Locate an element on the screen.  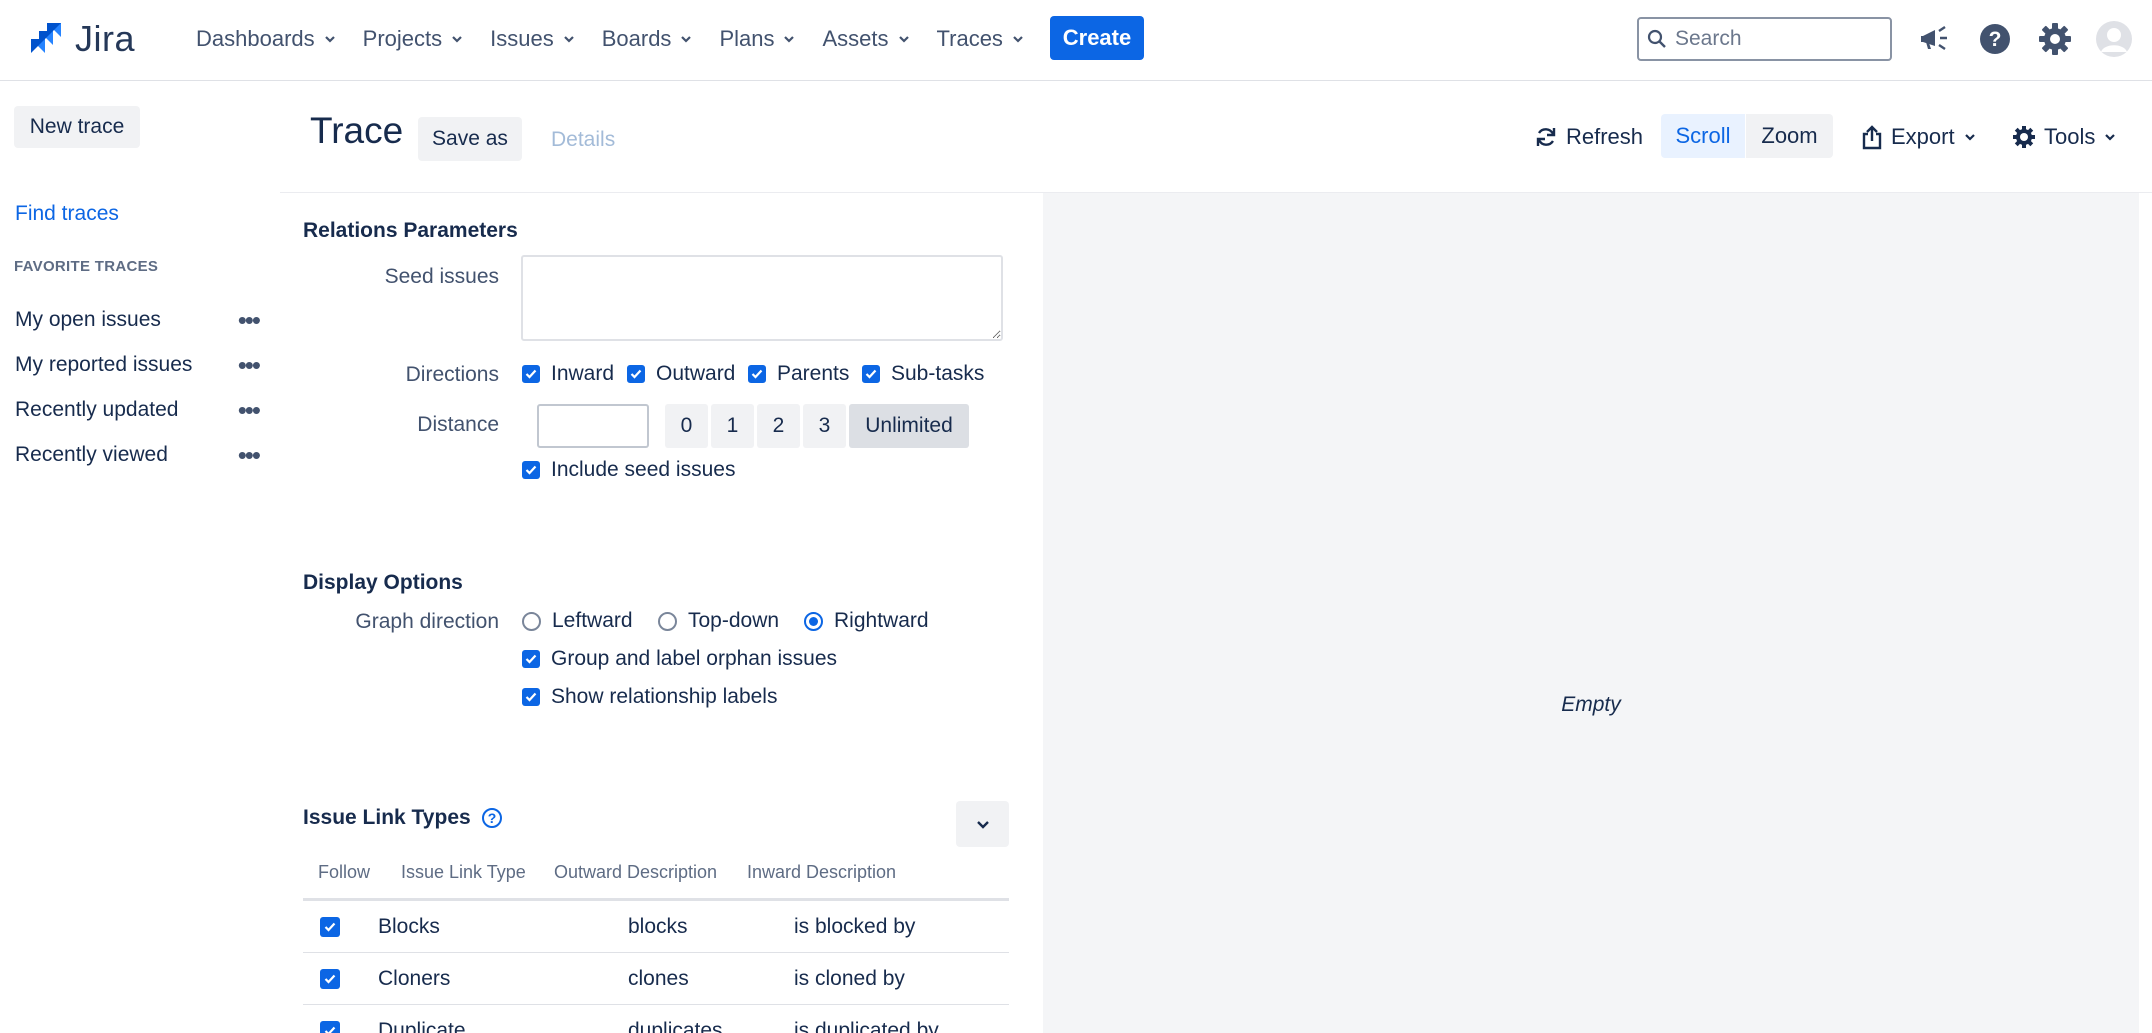
save-as-button: Save as is located at coordinates (470, 139).